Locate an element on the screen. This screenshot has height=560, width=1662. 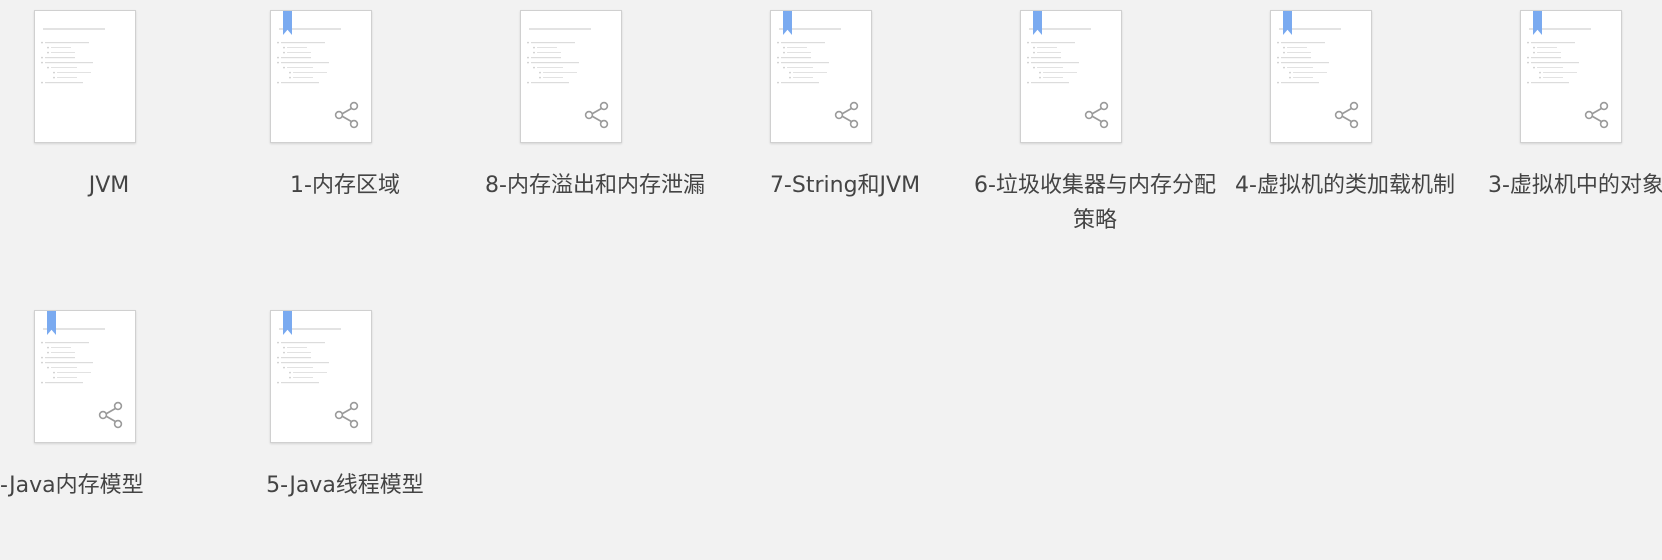
file-item-class-loading: 4-虚拟机的类加载机制 is located at coordinates (1345, 135).